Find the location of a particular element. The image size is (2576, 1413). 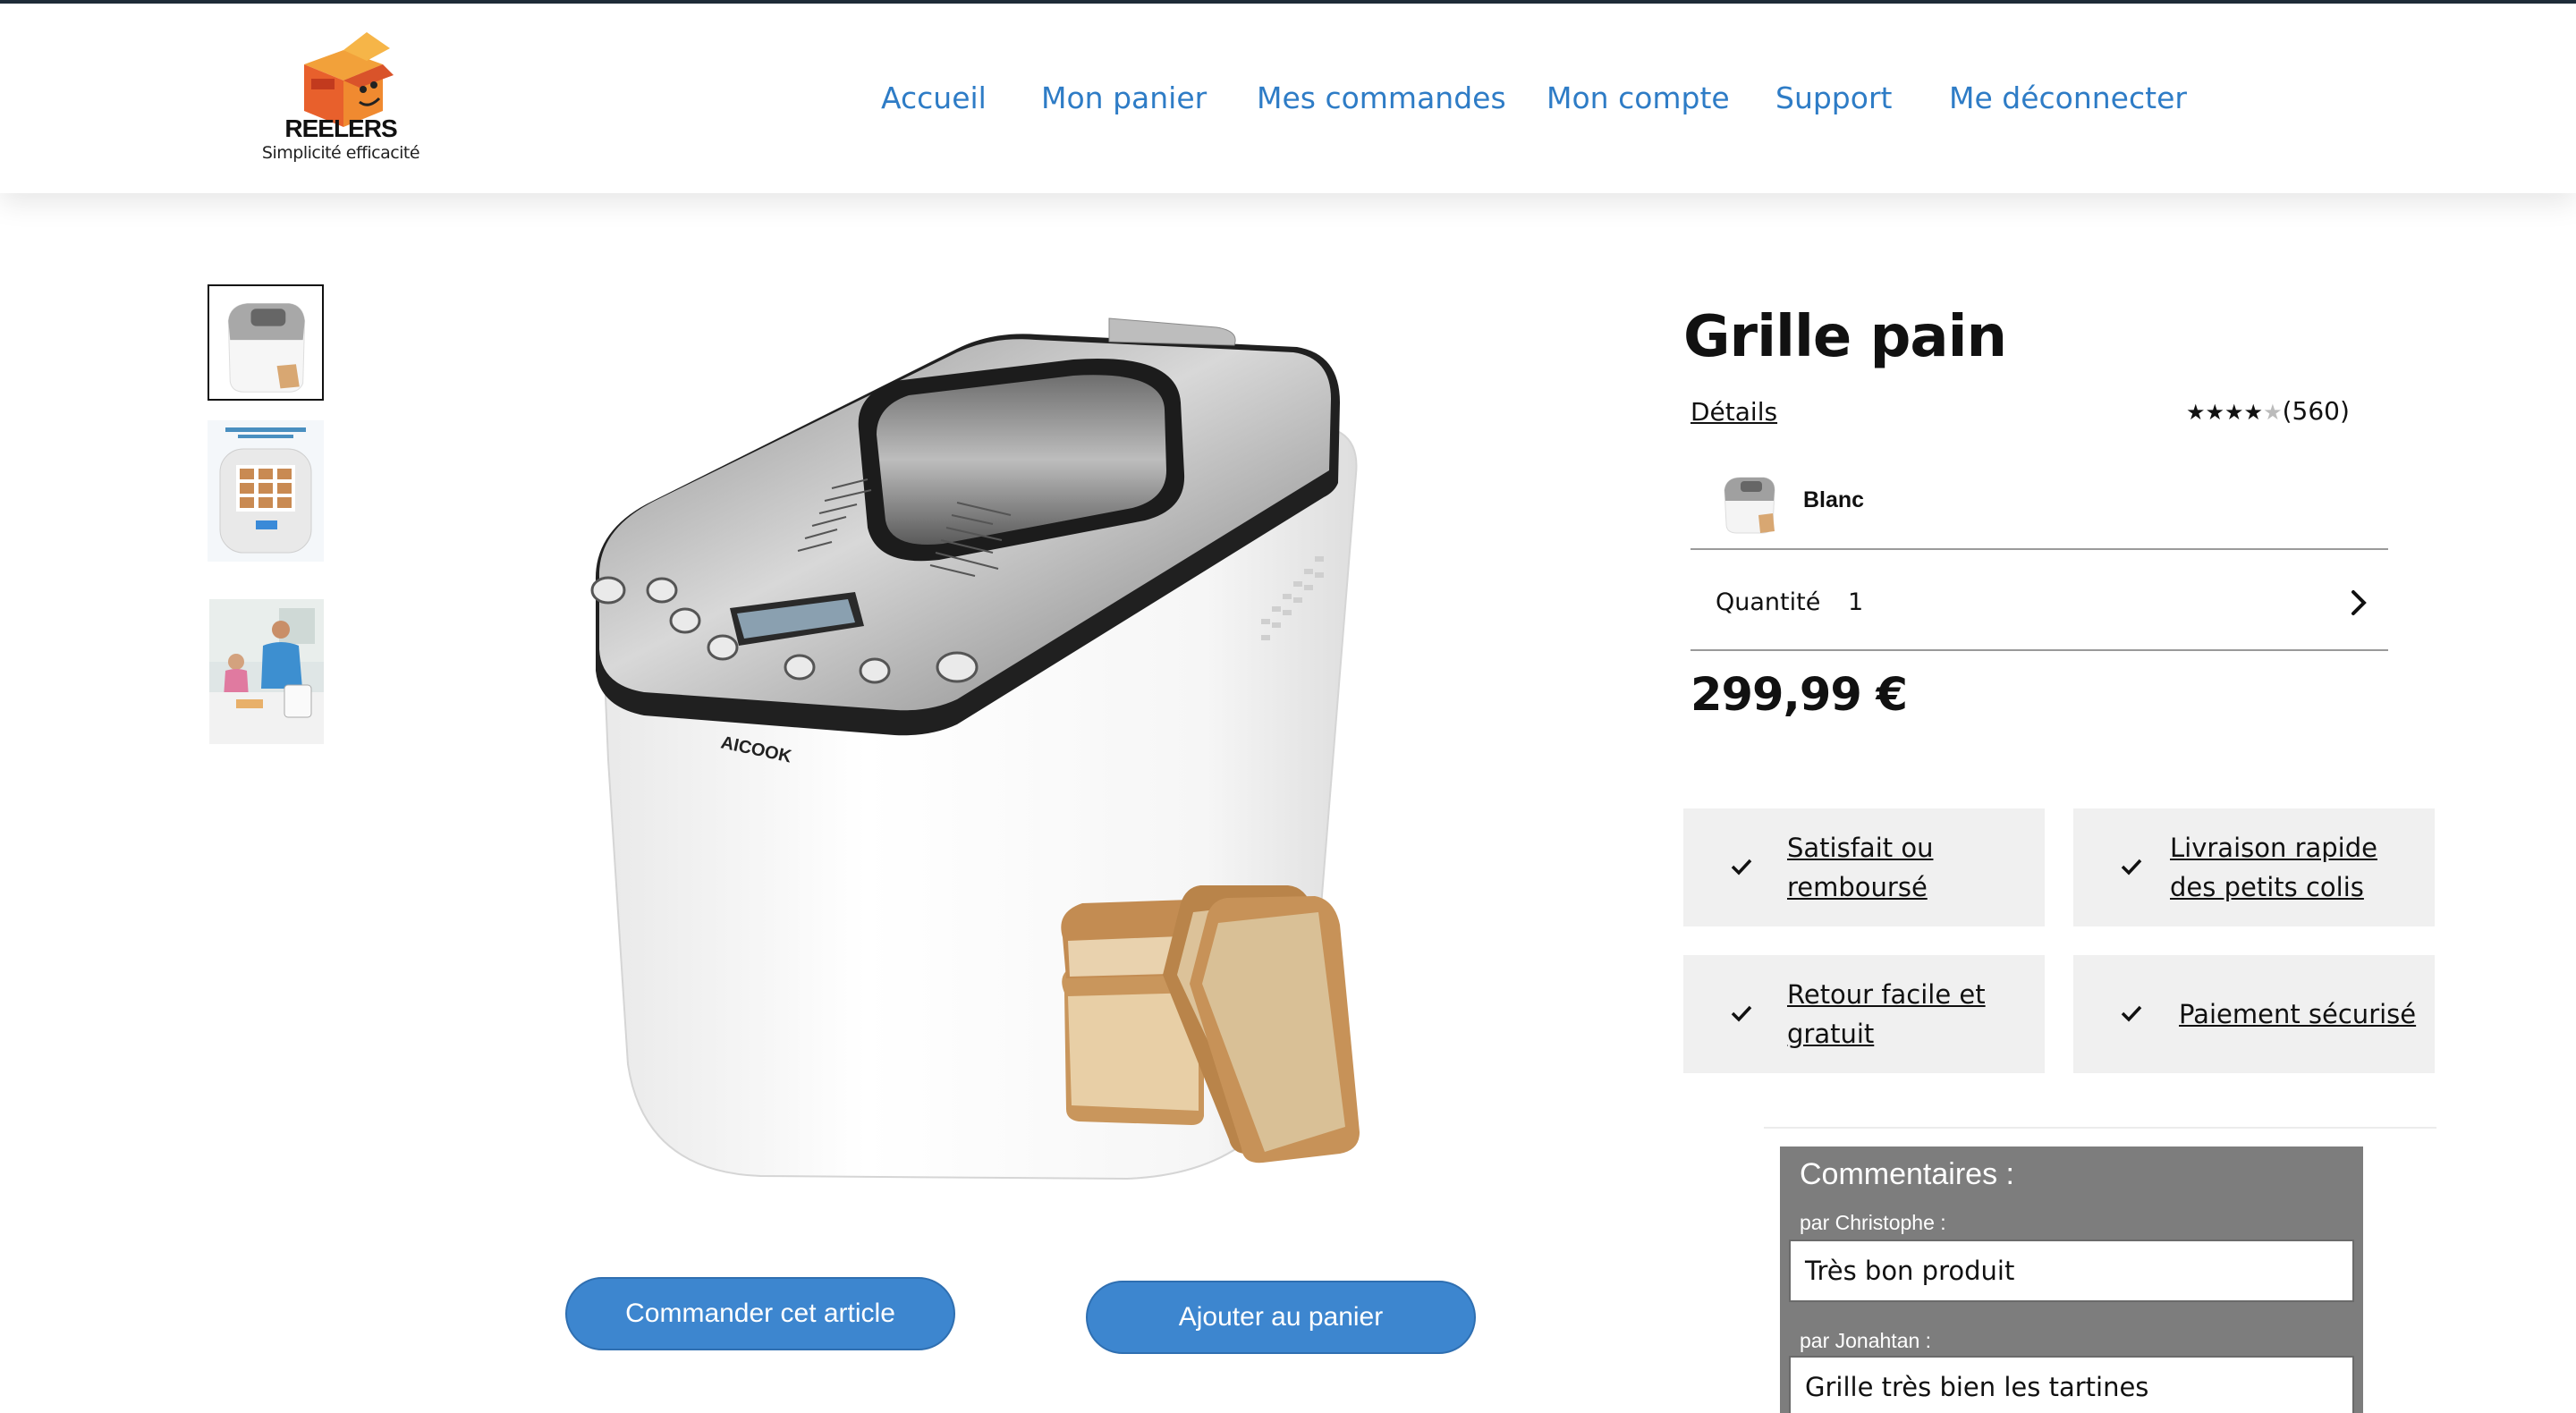

rating-count: (560) is located at coordinates (2316, 411).